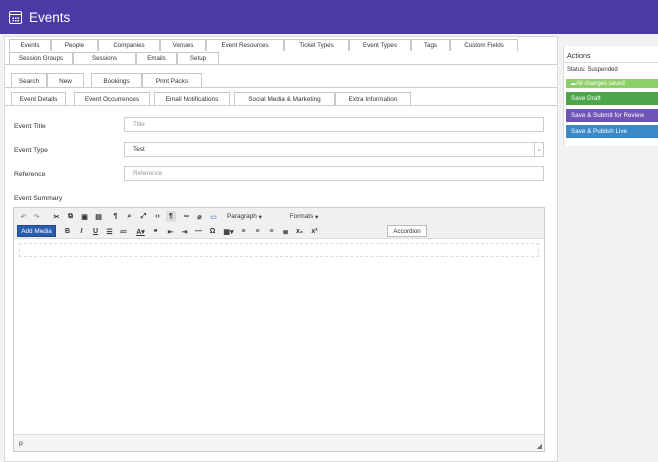  What do you see at coordinates (104, 58) in the screenshot?
I see `nav-tab-sessions: Sessions` at bounding box center [104, 58].